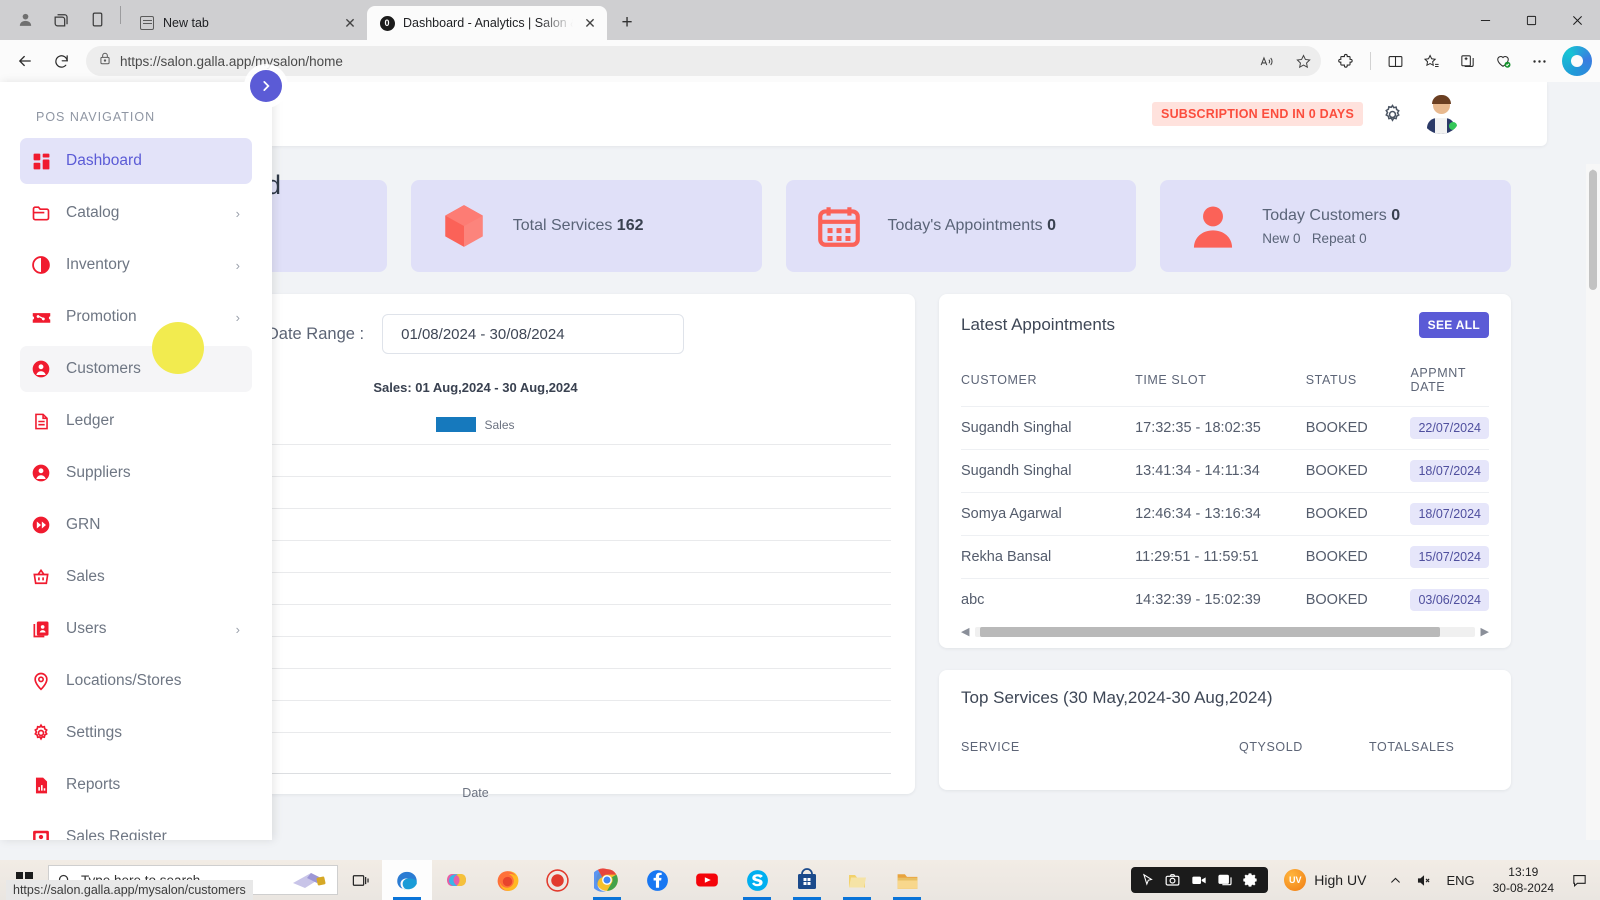 Image resolution: width=1600 pixels, height=900 pixels. What do you see at coordinates (1210, 631) in the screenshot?
I see `scrollbar-thumb` at bounding box center [1210, 631].